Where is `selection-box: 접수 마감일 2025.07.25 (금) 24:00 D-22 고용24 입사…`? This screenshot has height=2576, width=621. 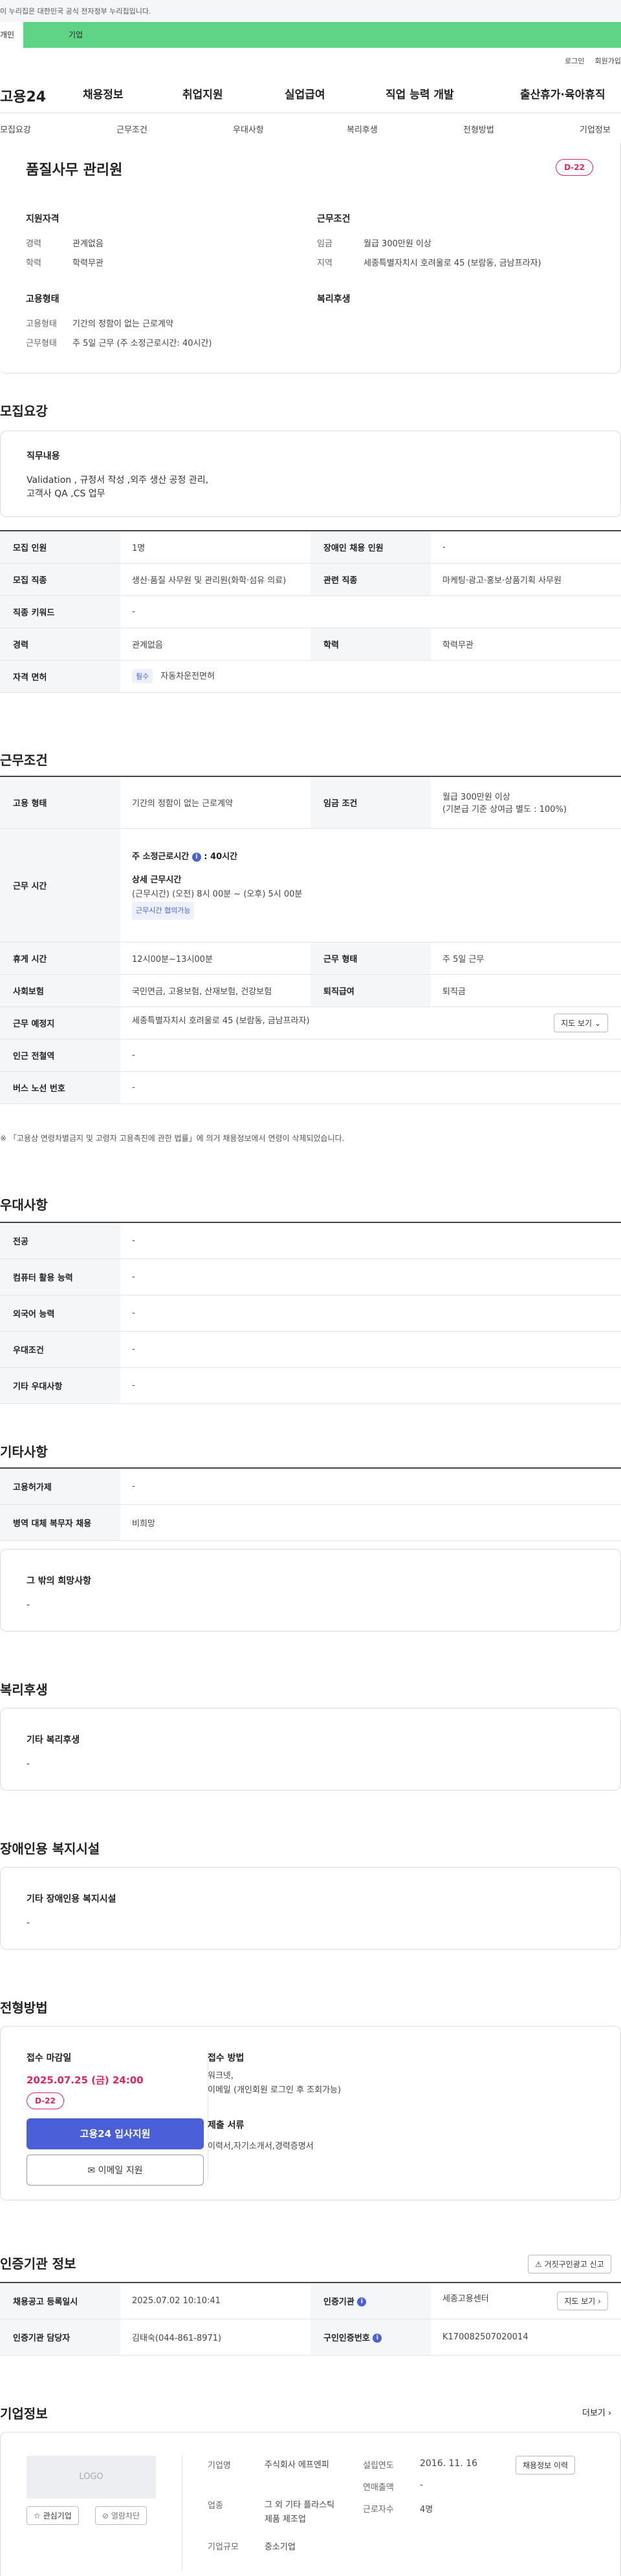 selection-box: 접수 마감일 2025.07.25 (금) 24:00 D-22 고용24 입사… is located at coordinates (310, 2113).